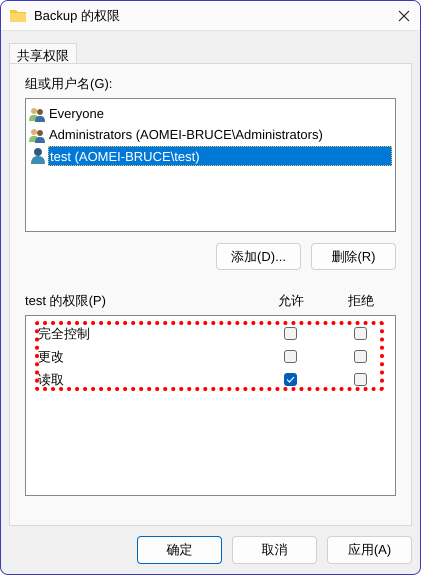  What do you see at coordinates (291, 300) in the screenshot?
I see `column-header: 允许` at bounding box center [291, 300].